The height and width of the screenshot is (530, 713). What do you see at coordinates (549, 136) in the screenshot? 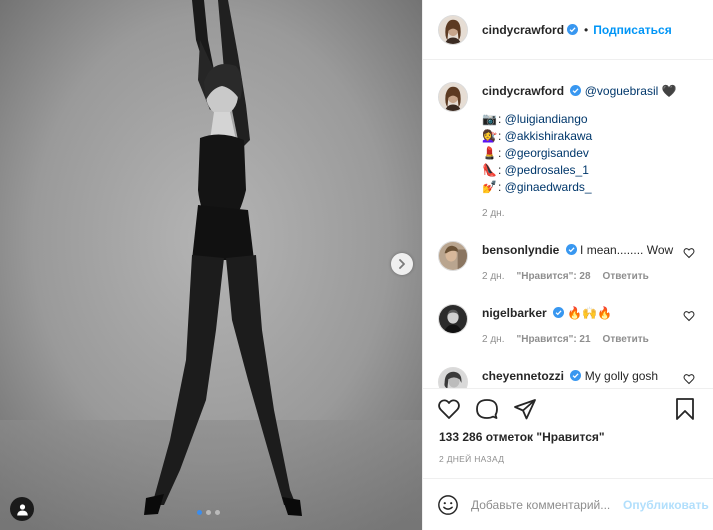
I see `credit-handle: @akkishirakawa` at bounding box center [549, 136].